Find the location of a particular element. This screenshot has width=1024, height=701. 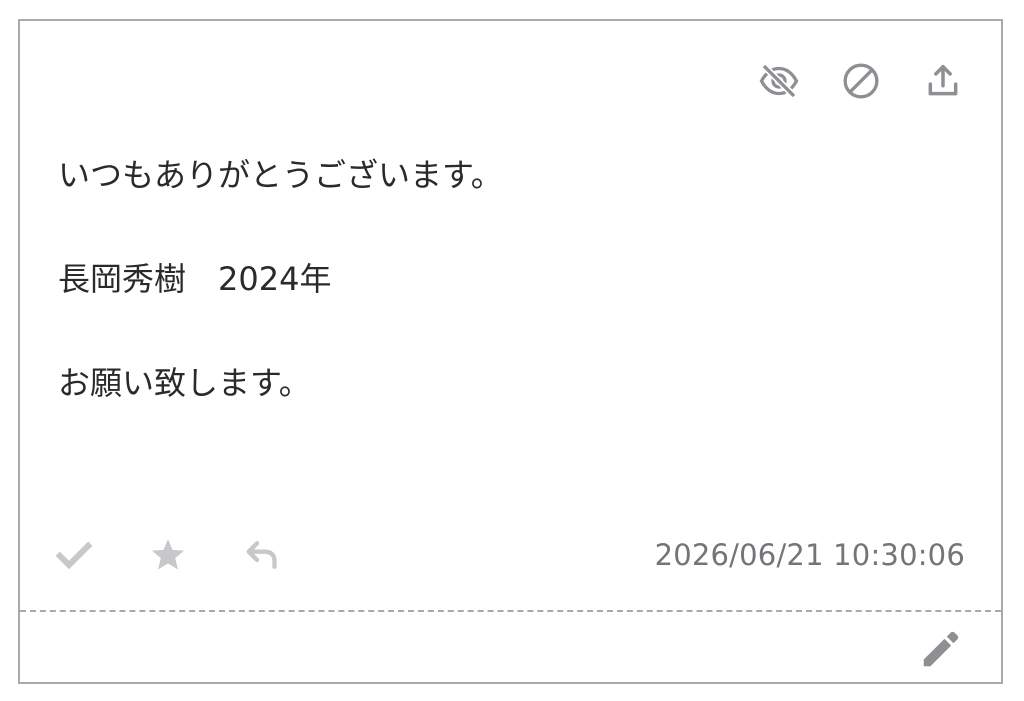

hide-button is located at coordinates (779, 81).